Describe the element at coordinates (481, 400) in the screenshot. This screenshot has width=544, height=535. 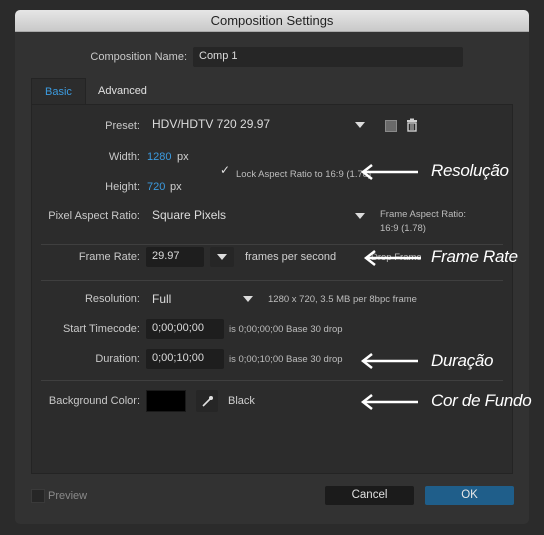
I see `annotation-cor-de-fundo: Cor de Fundo` at that location.